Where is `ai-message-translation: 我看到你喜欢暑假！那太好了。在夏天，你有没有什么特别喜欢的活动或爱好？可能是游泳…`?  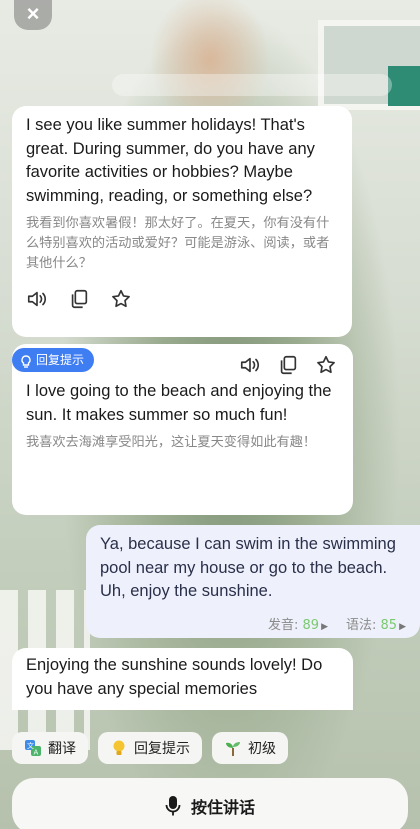
ai-message-translation: 我看到你喜欢暑假！那太好了。在夏天，你有没有什么特别喜欢的活动或爱好？可能是游泳… is located at coordinates (178, 243).